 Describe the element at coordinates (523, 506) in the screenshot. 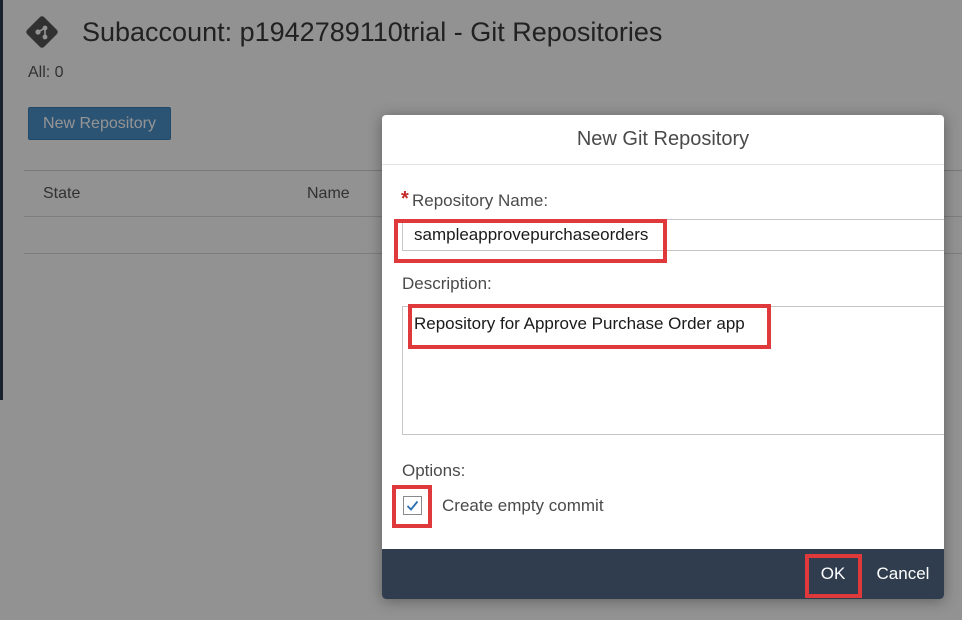

I see `create-empty-commit-label: Create empty commit` at that location.